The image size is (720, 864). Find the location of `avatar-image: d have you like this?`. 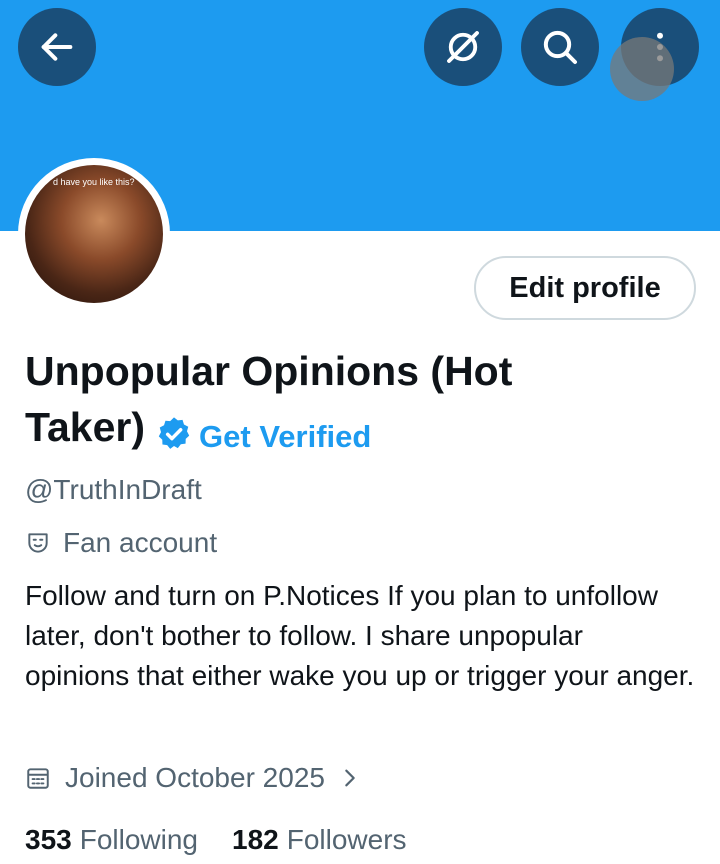

avatar-image: d have you like this? is located at coordinates (94, 234).